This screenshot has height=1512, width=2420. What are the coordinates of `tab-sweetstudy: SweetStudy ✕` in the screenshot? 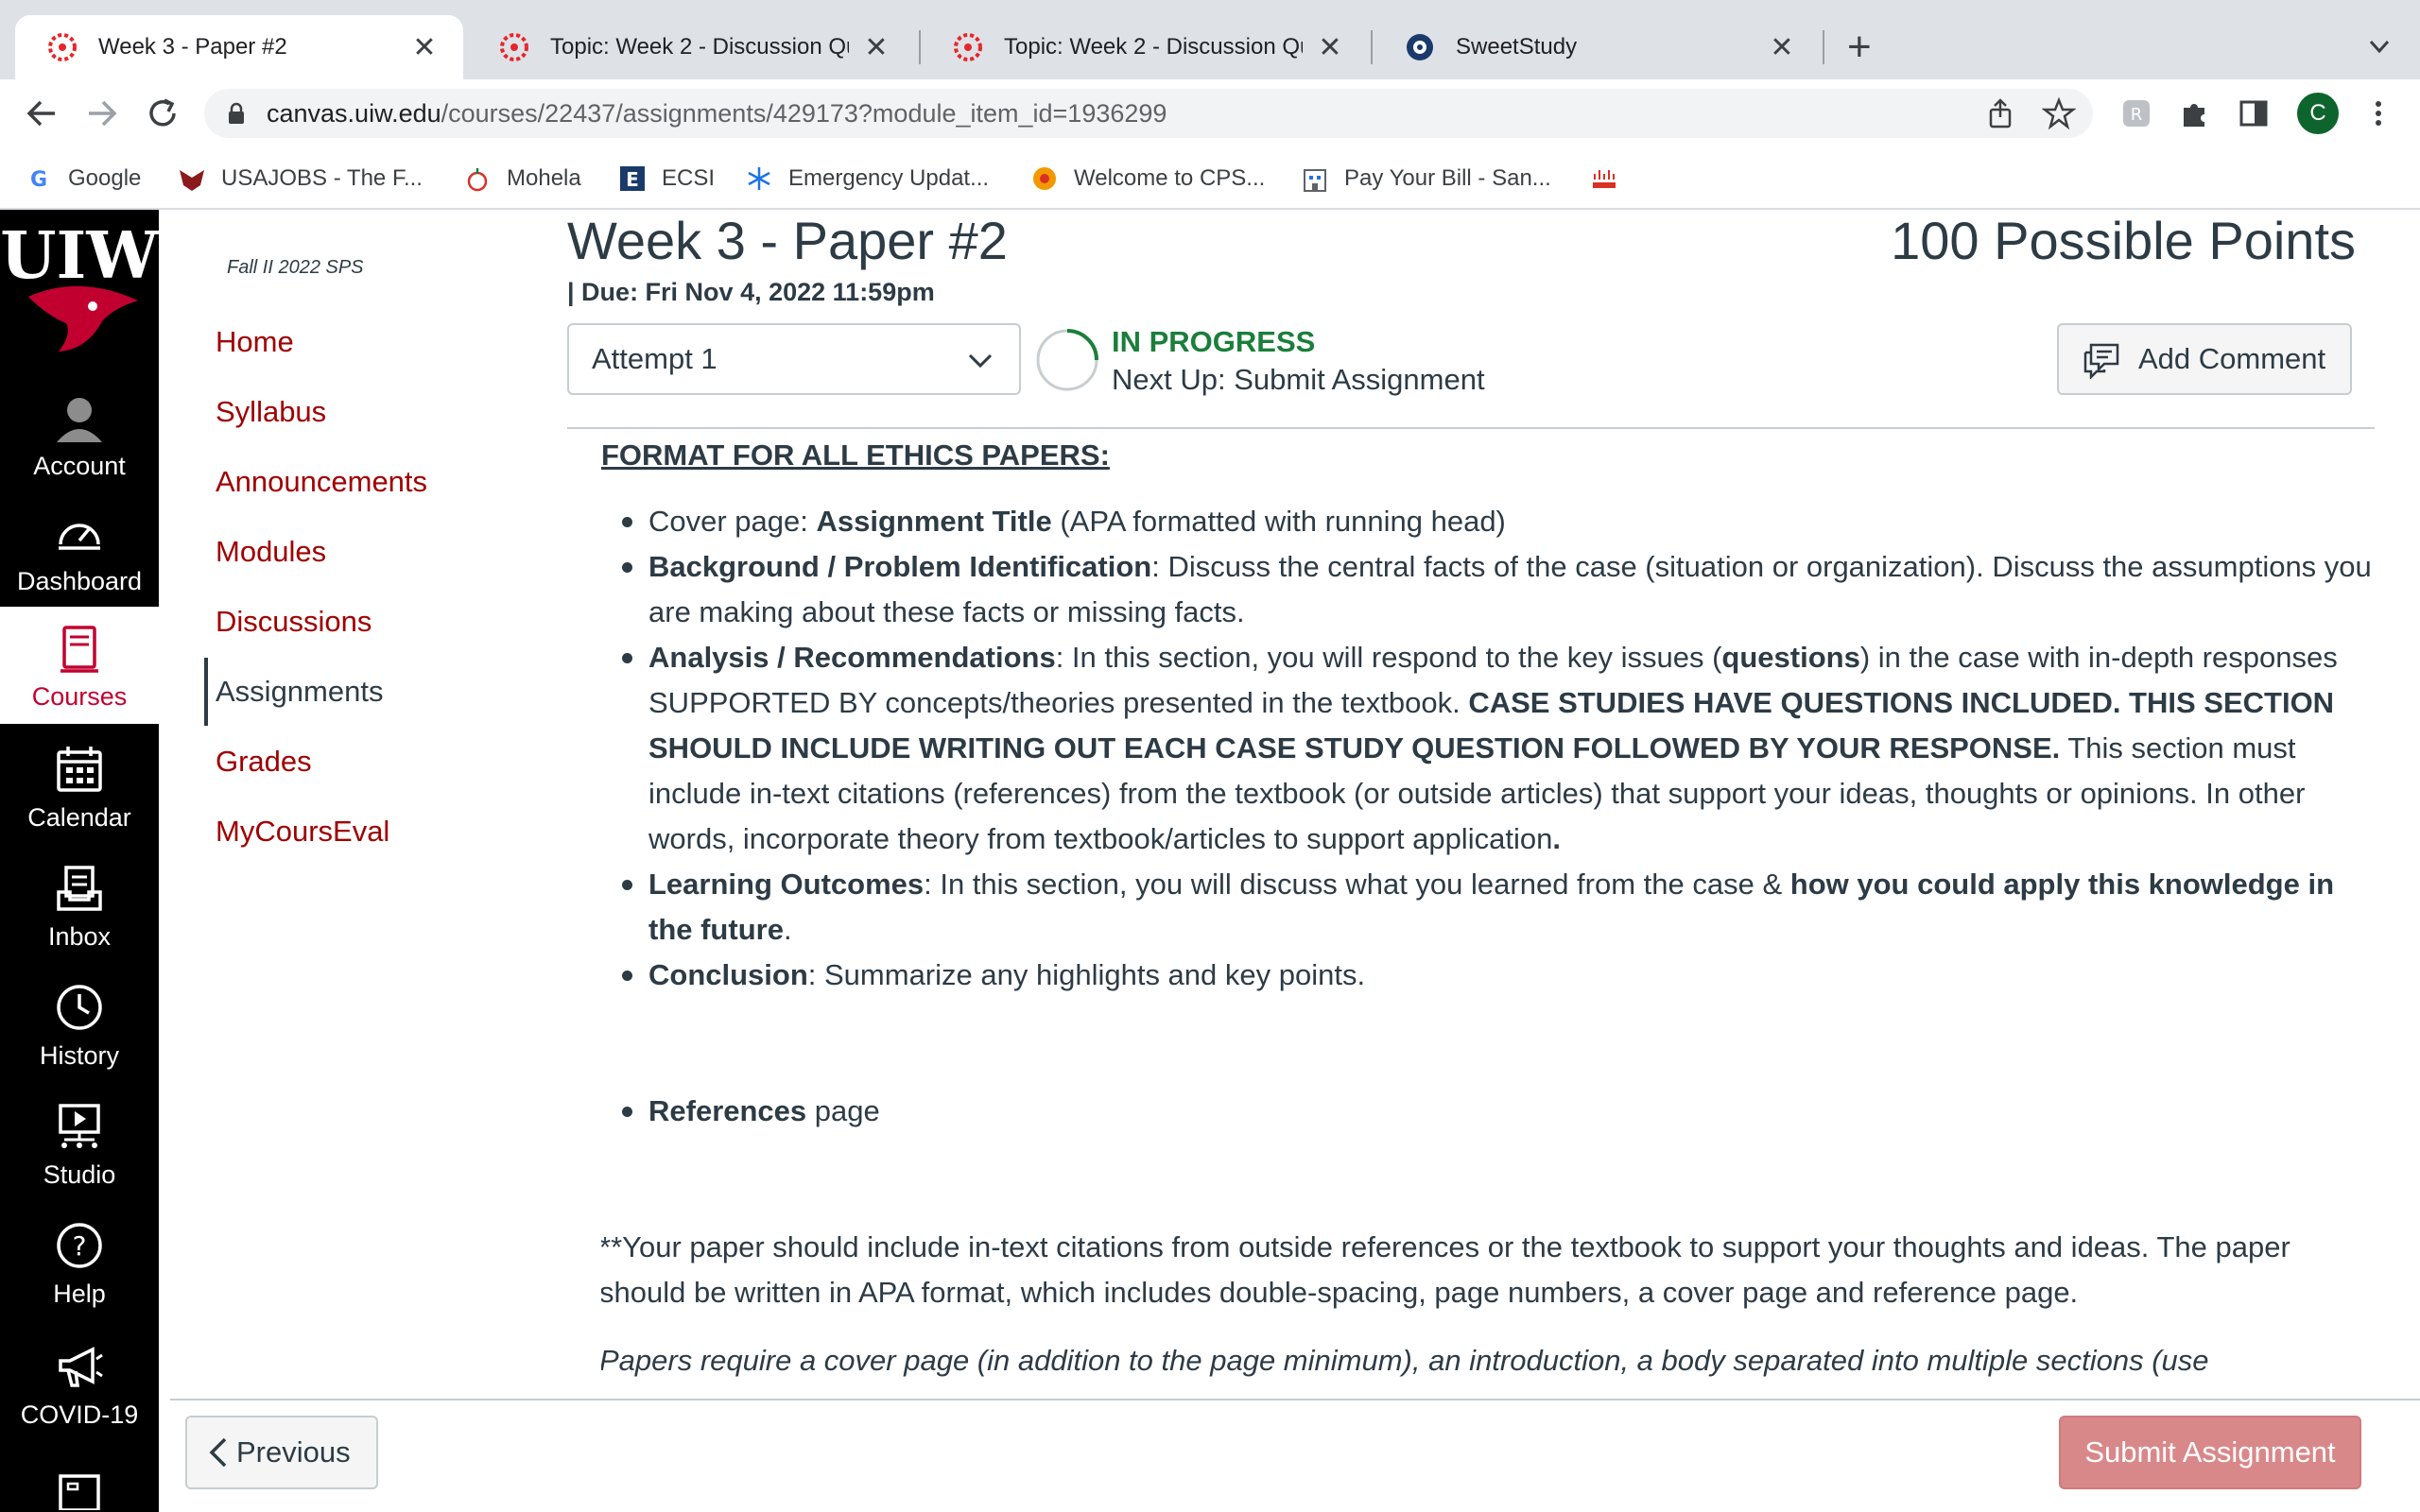 It's located at (1597, 47).